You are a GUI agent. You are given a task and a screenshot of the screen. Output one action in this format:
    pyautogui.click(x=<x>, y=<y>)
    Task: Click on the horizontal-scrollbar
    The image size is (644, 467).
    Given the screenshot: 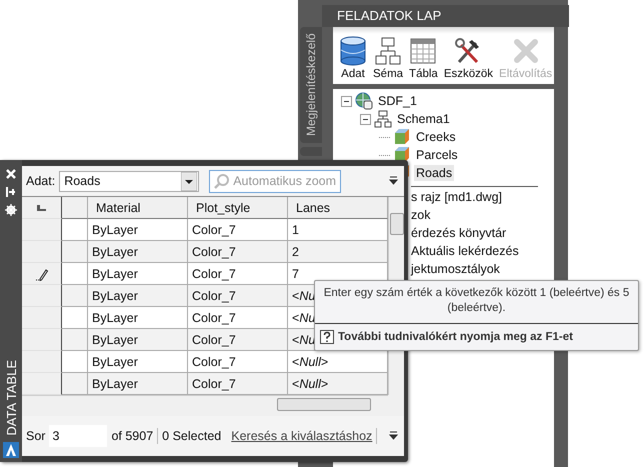 What is the action you would take?
    pyautogui.click(x=205, y=404)
    